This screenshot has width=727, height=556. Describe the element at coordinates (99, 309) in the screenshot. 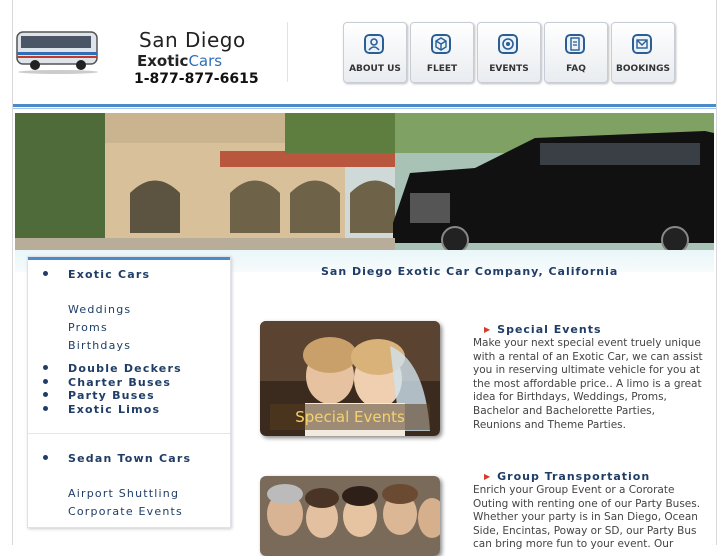

I see `sidebar-item-weddings: Weddings` at that location.